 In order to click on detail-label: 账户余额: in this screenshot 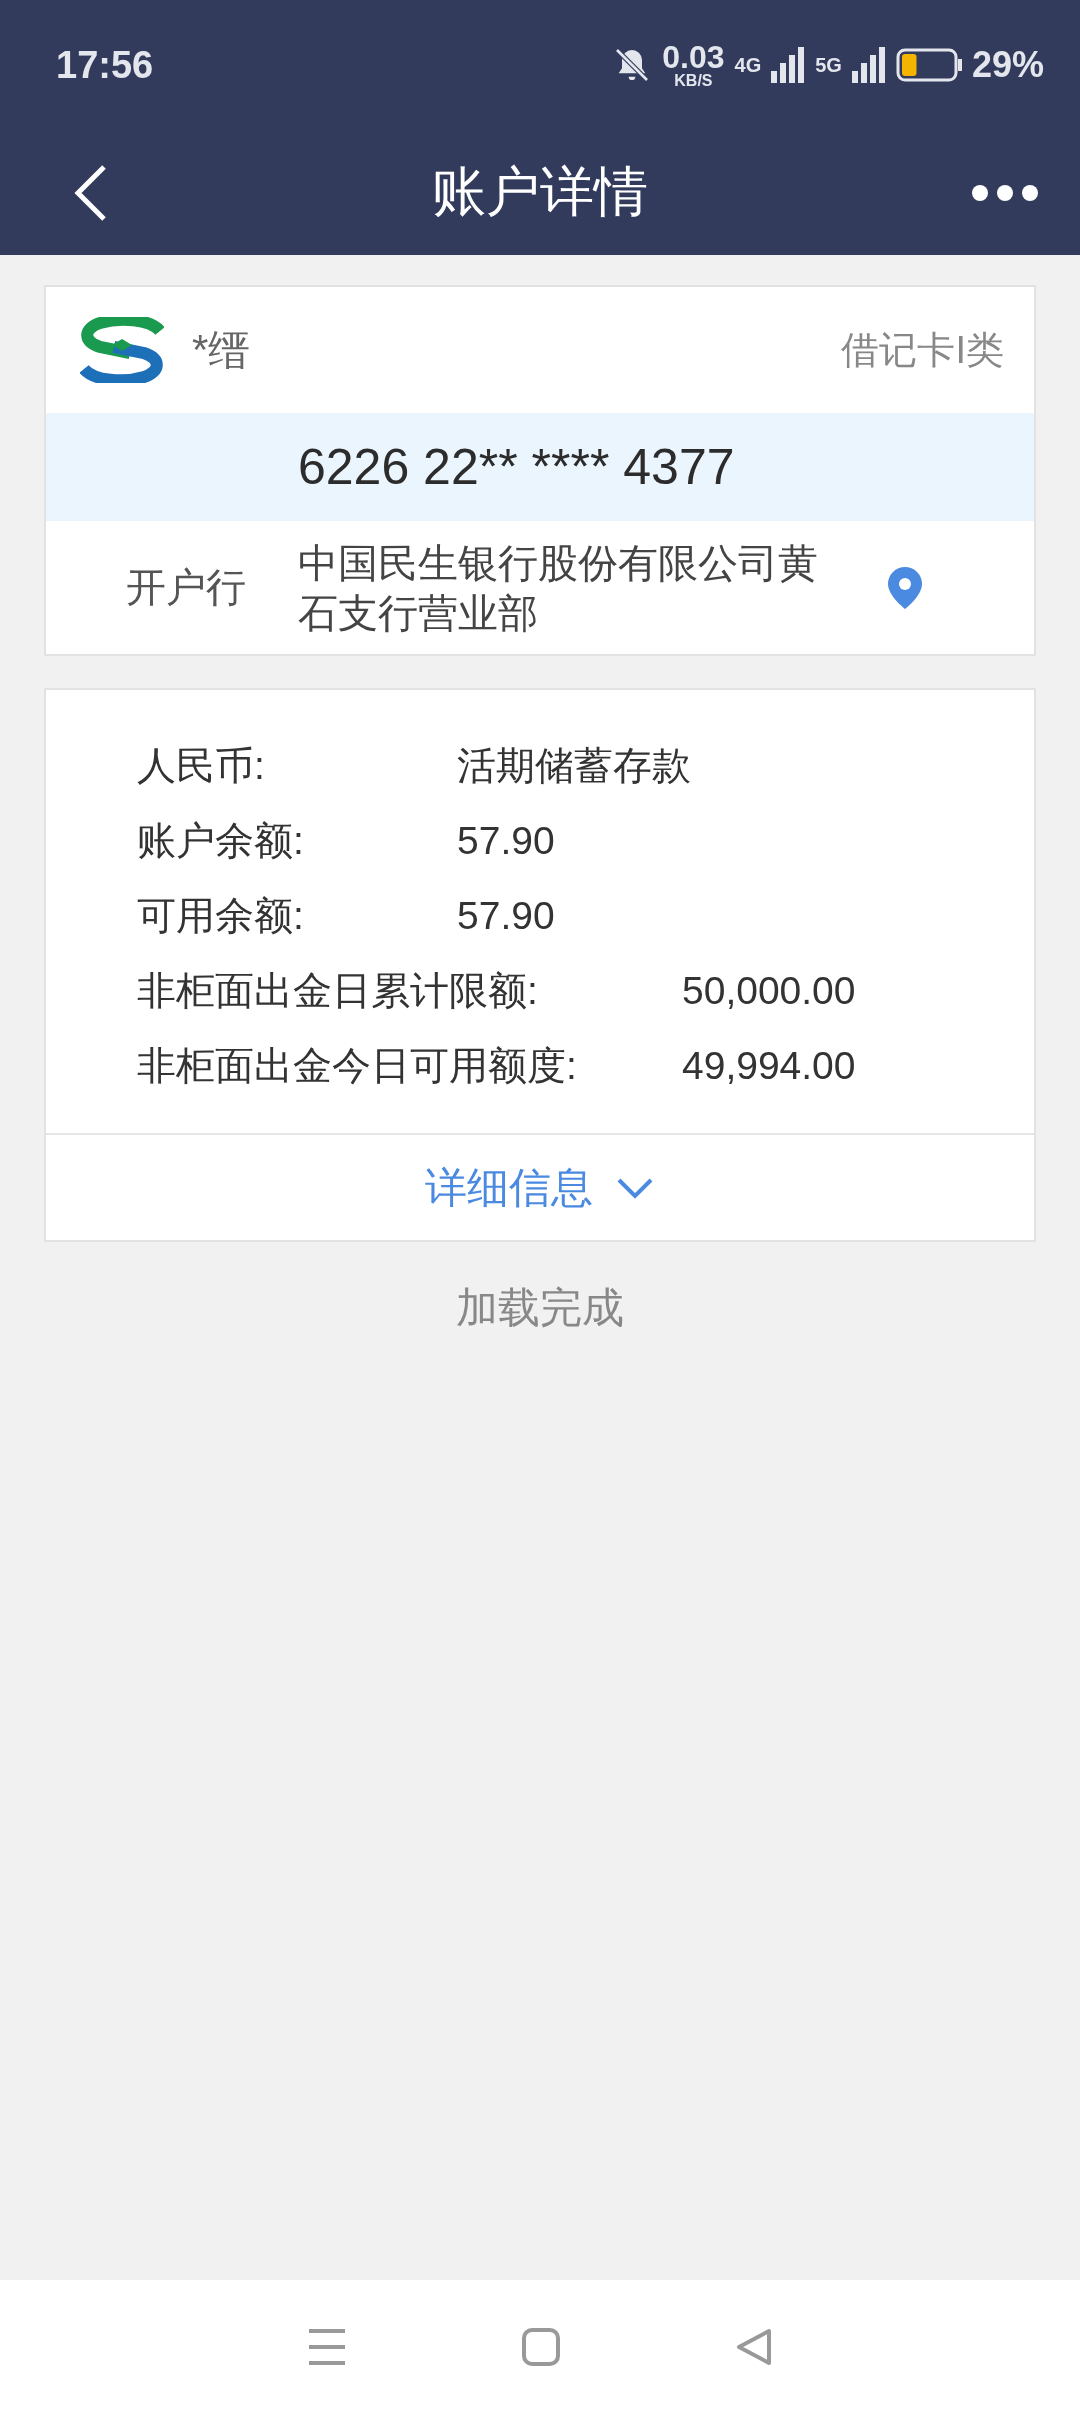, I will do `click(221, 840)`.